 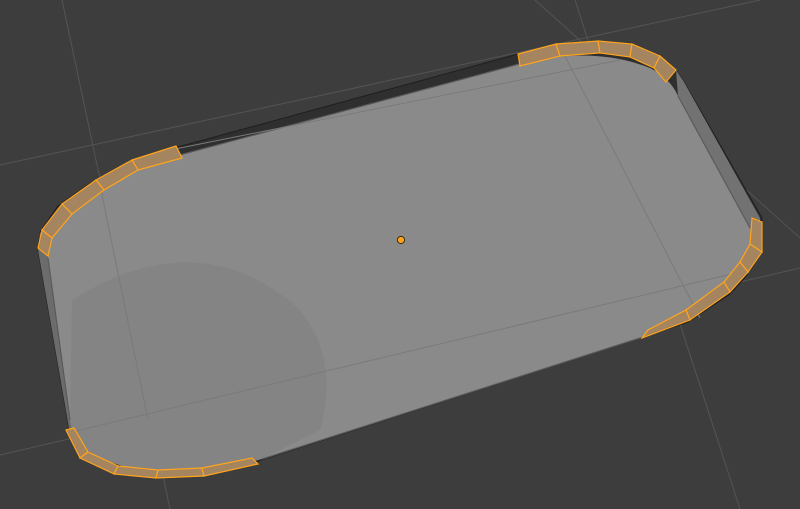 I want to click on object-origin-dot-icon, so click(x=401, y=240).